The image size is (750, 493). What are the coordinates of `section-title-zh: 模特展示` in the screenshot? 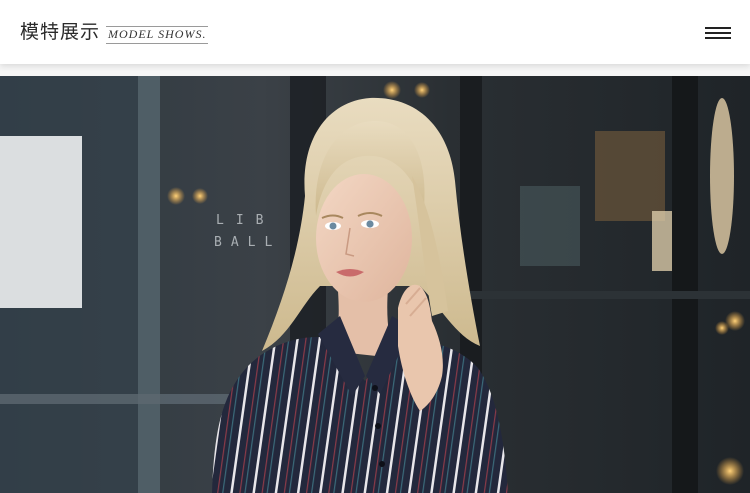 It's located at (60, 32).